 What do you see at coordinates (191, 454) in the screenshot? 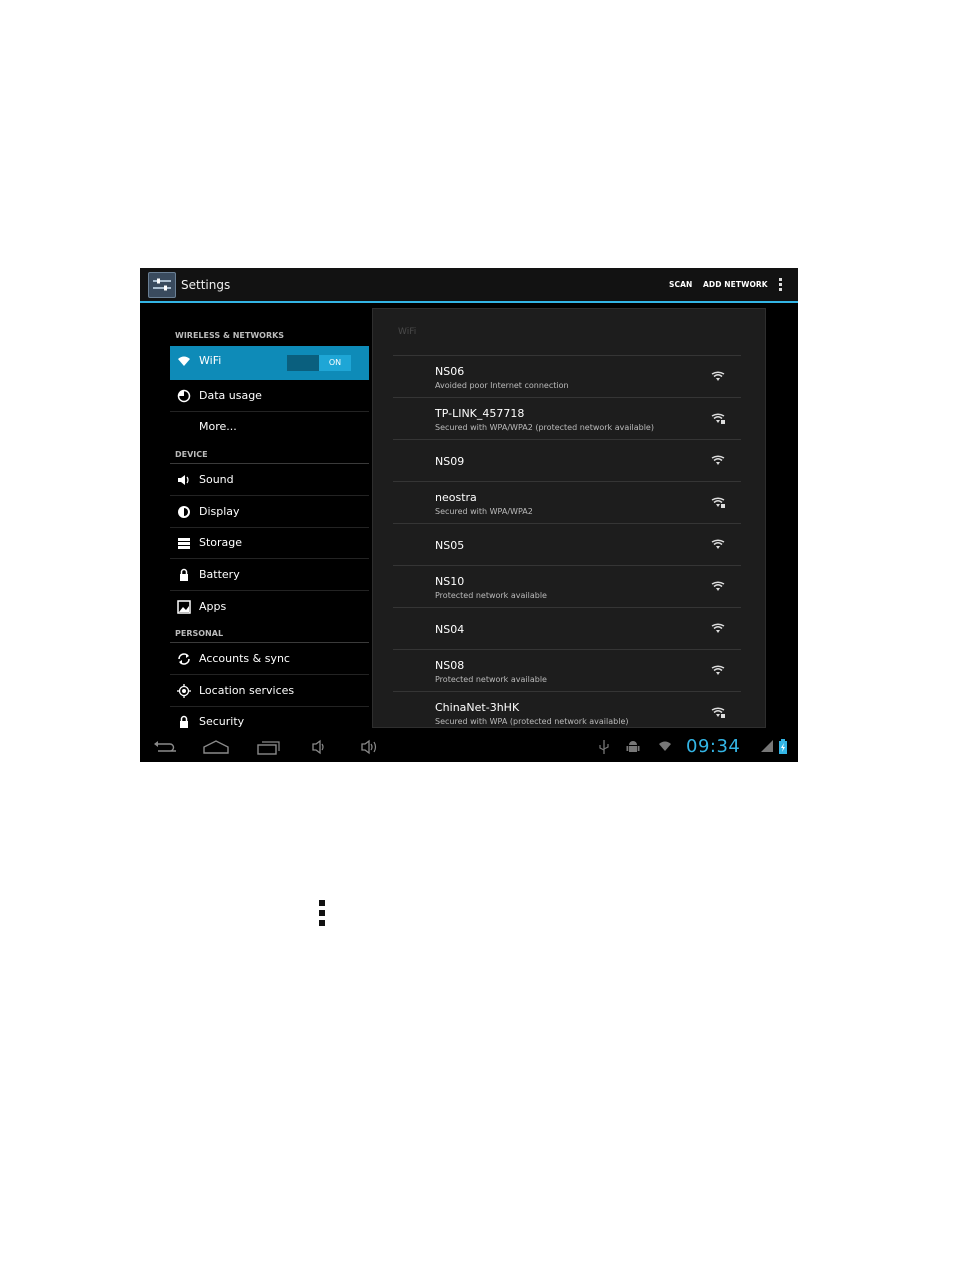
I see `section-device: DEVICE` at bounding box center [191, 454].